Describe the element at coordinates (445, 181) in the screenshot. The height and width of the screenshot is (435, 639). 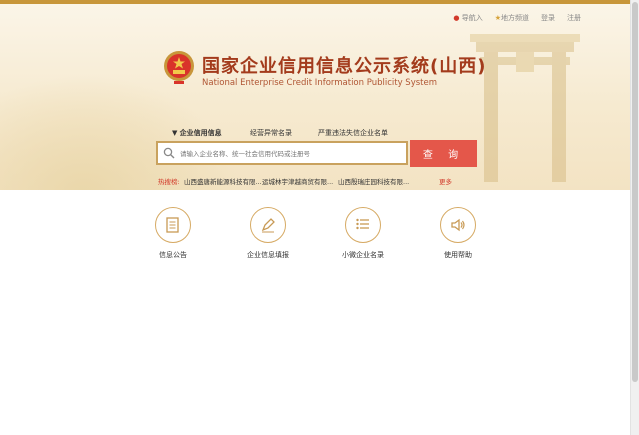
I see `hot-search-more-link: 更多` at that location.